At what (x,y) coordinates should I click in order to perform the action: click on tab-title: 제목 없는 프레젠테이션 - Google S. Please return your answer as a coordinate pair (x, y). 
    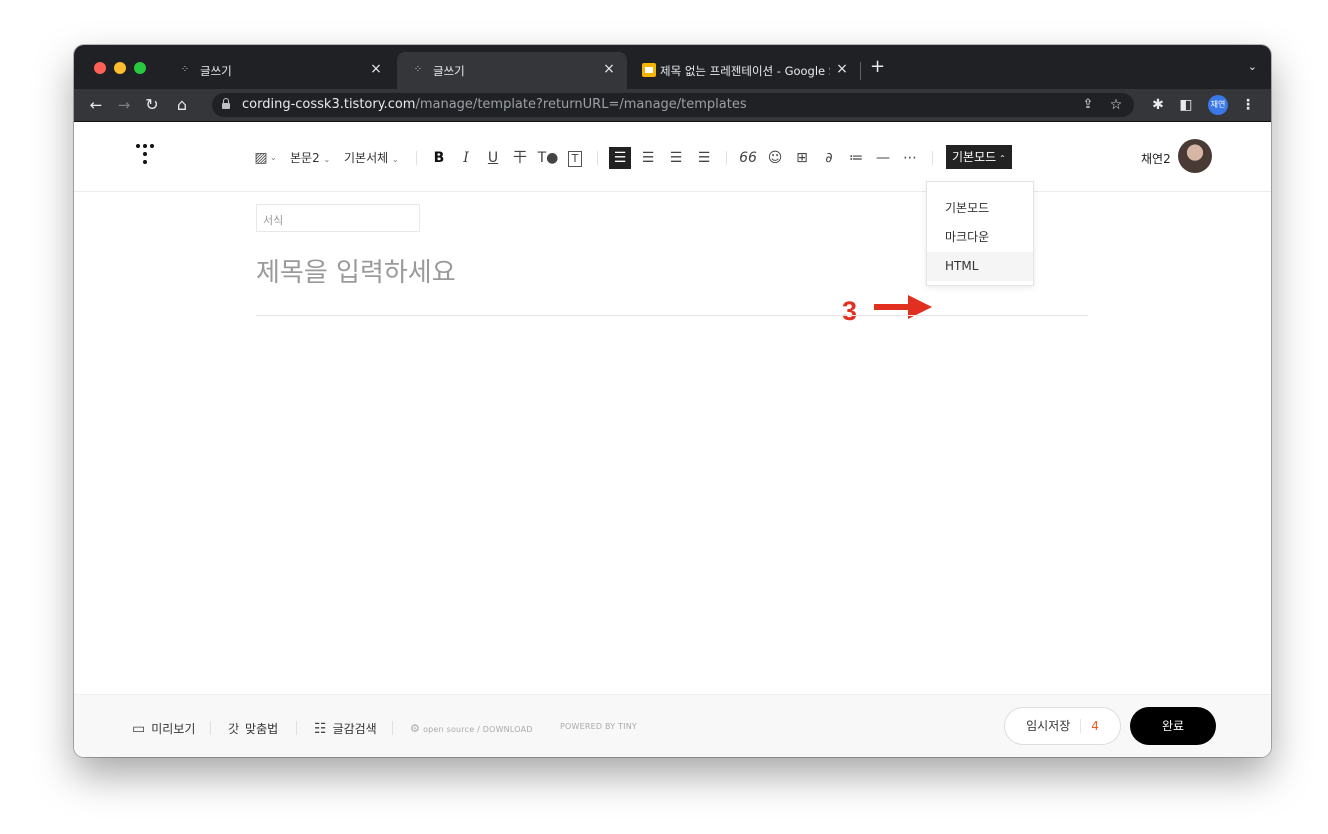
    Looking at the image, I should click on (745, 71).